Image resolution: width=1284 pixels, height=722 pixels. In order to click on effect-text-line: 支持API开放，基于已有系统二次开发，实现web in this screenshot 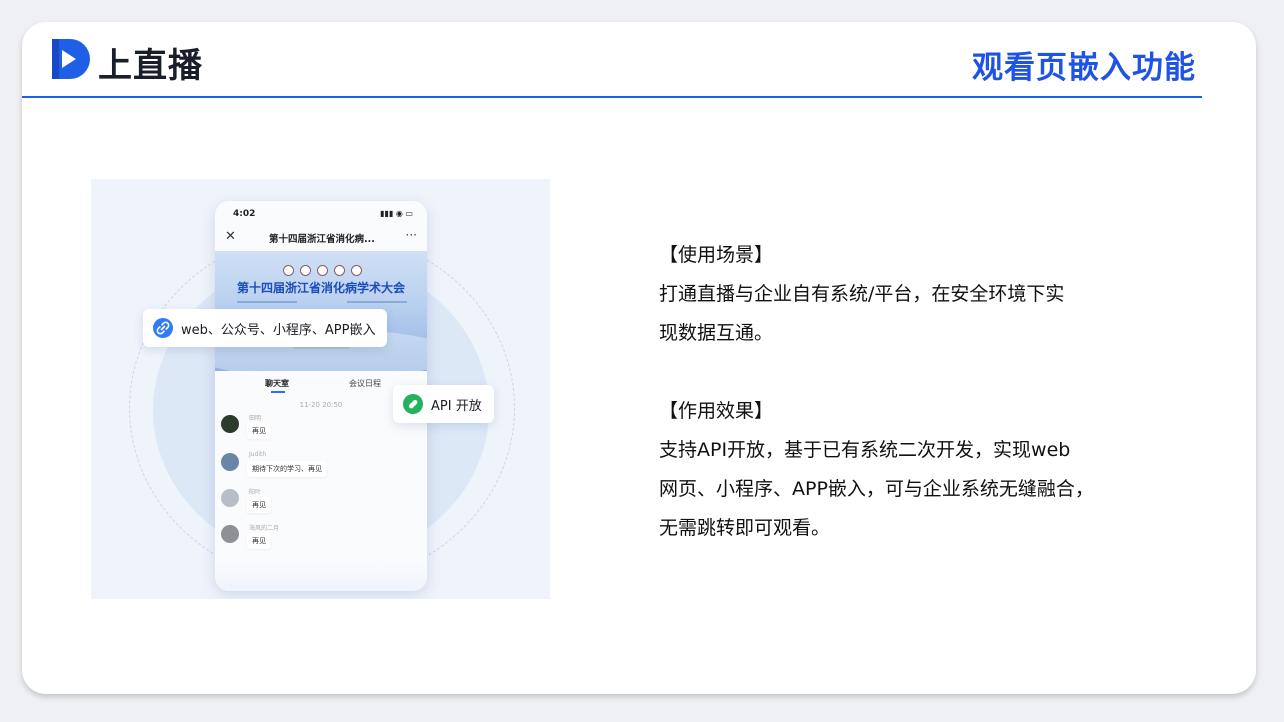, I will do `click(865, 450)`.